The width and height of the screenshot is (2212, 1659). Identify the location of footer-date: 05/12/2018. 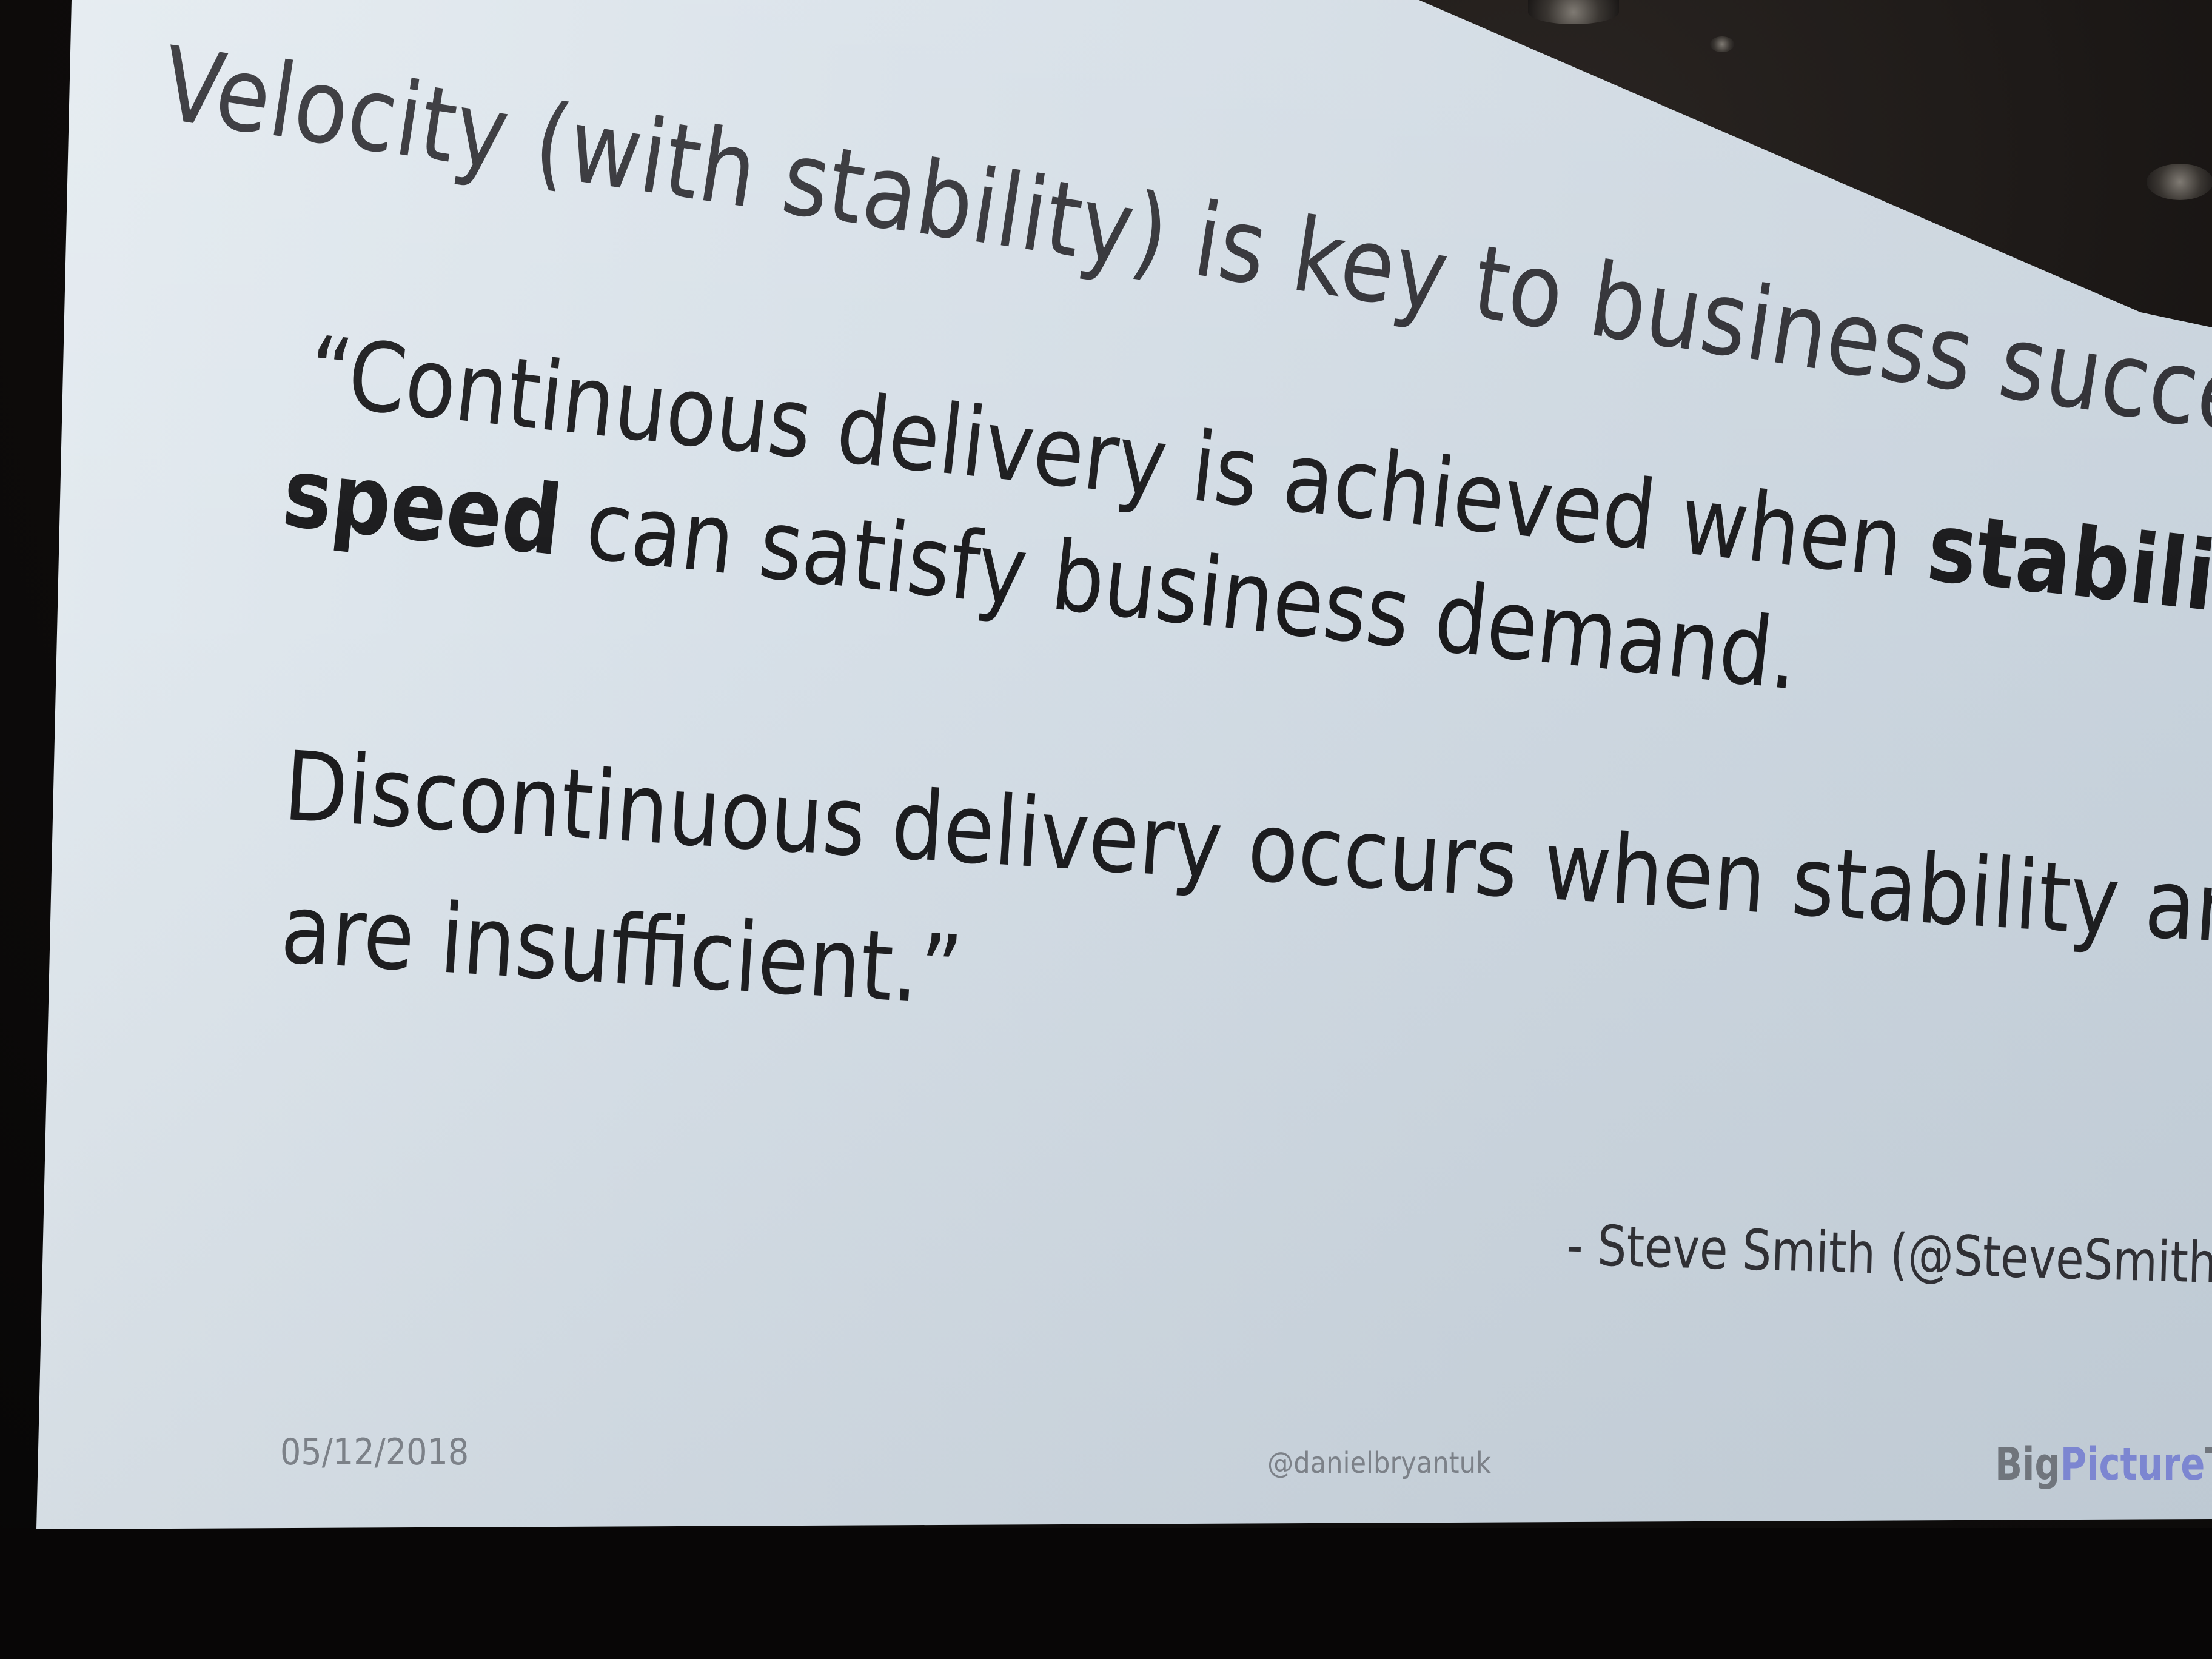
(374, 1452).